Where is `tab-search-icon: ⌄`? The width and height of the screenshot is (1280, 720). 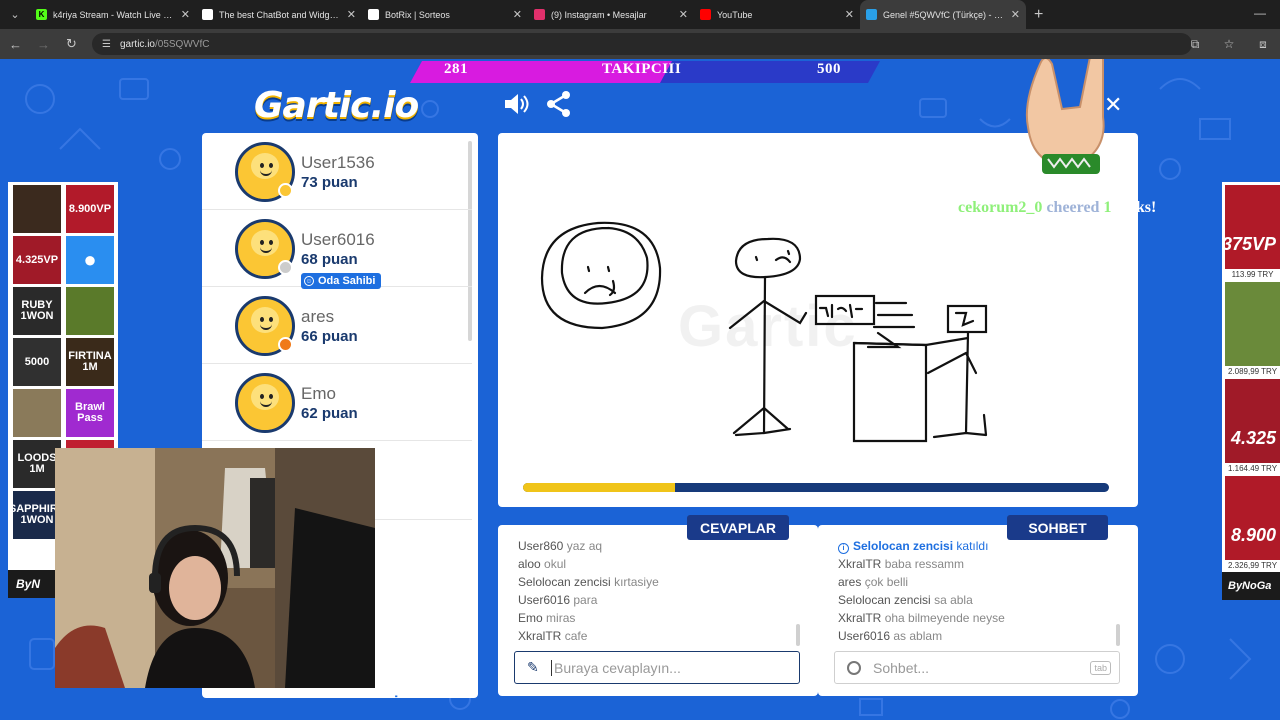
tab-search-icon: ⌄ is located at coordinates (15, 14).